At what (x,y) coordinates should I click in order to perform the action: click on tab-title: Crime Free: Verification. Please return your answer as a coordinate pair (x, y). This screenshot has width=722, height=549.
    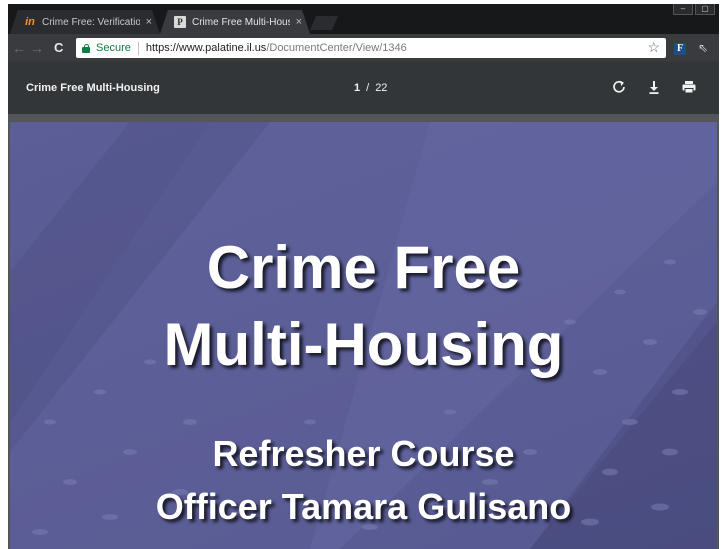
    Looking at the image, I should click on (91, 22).